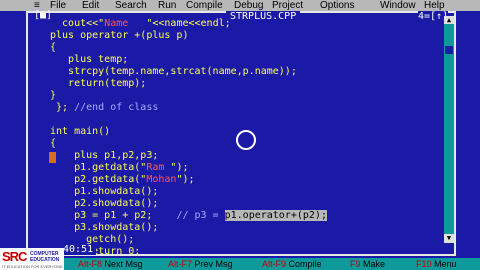 The image size is (480, 270). I want to click on code-line: plus operator +(plus p), so click(119, 35).